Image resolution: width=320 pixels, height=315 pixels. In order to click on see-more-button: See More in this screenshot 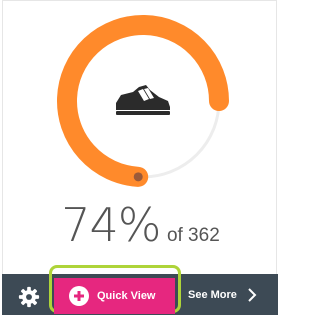, I will do `click(232, 294)`.